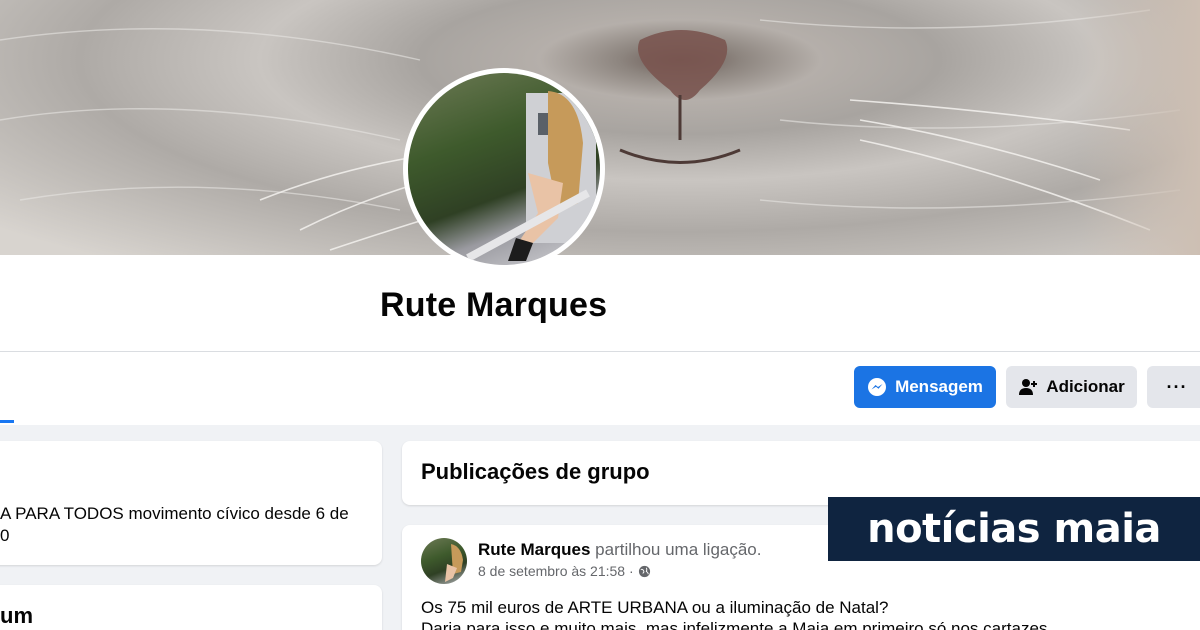 Image resolution: width=1200 pixels, height=630 pixels. I want to click on intro-text-line-1: A PARA TODOS movimento cívico desde 6 de, so click(174, 513).